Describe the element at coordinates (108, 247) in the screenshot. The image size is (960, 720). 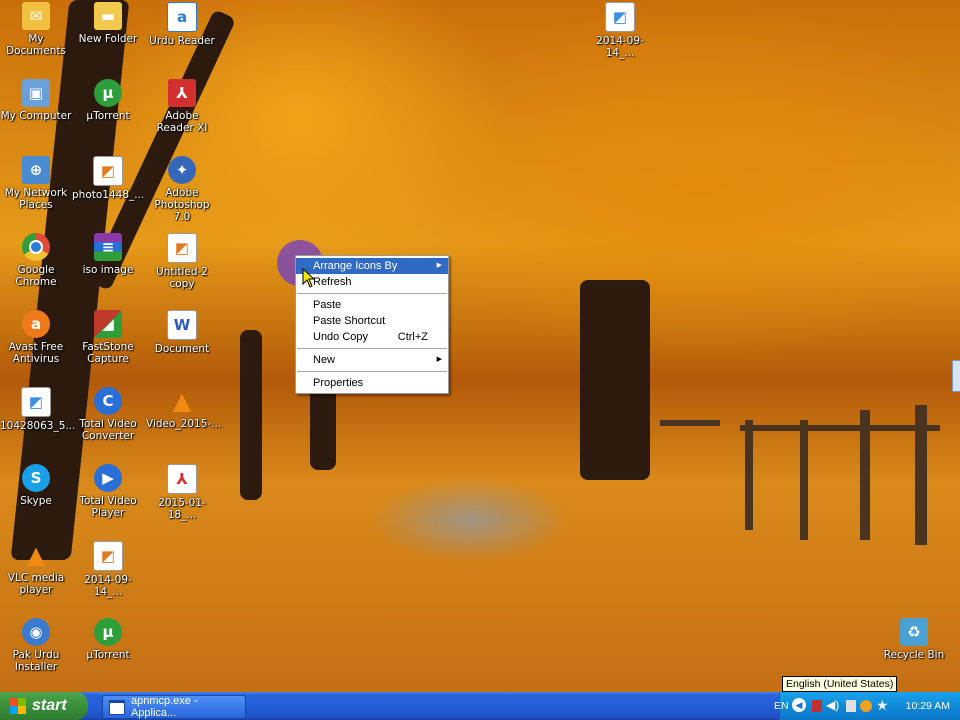
I see `winrar-archive-icon: ≡` at that location.